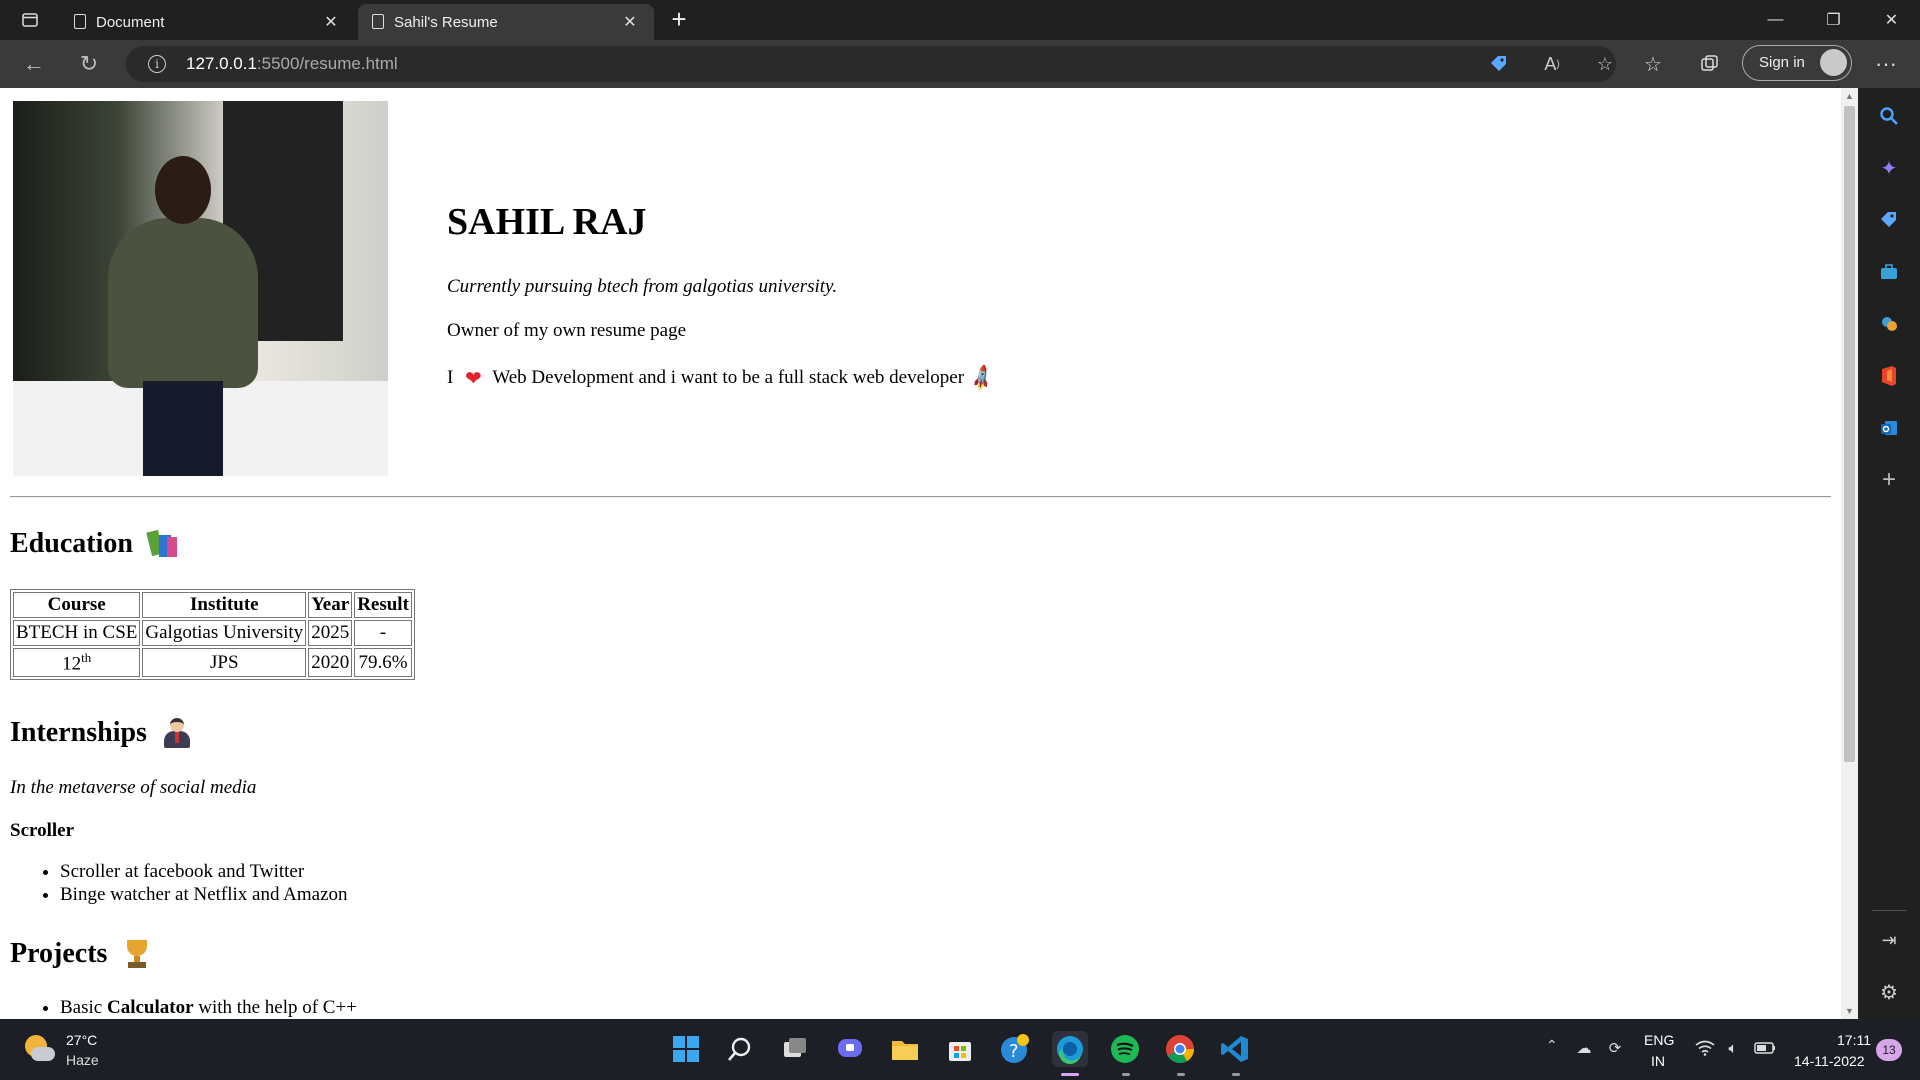  I want to click on task-view-icon, so click(795, 1049).